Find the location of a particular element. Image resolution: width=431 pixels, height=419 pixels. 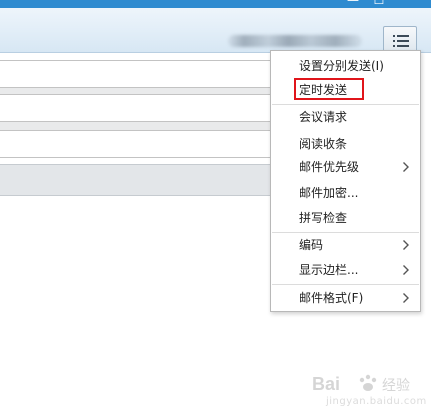

cc-field is located at coordinates (150, 108).